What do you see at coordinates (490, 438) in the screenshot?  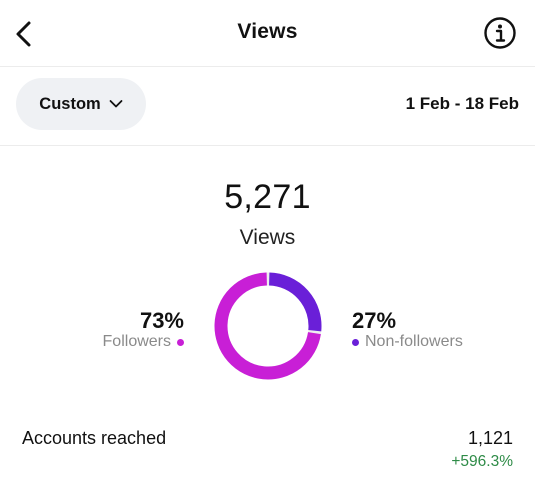 I see `accounts-reached-value: 1,121` at bounding box center [490, 438].